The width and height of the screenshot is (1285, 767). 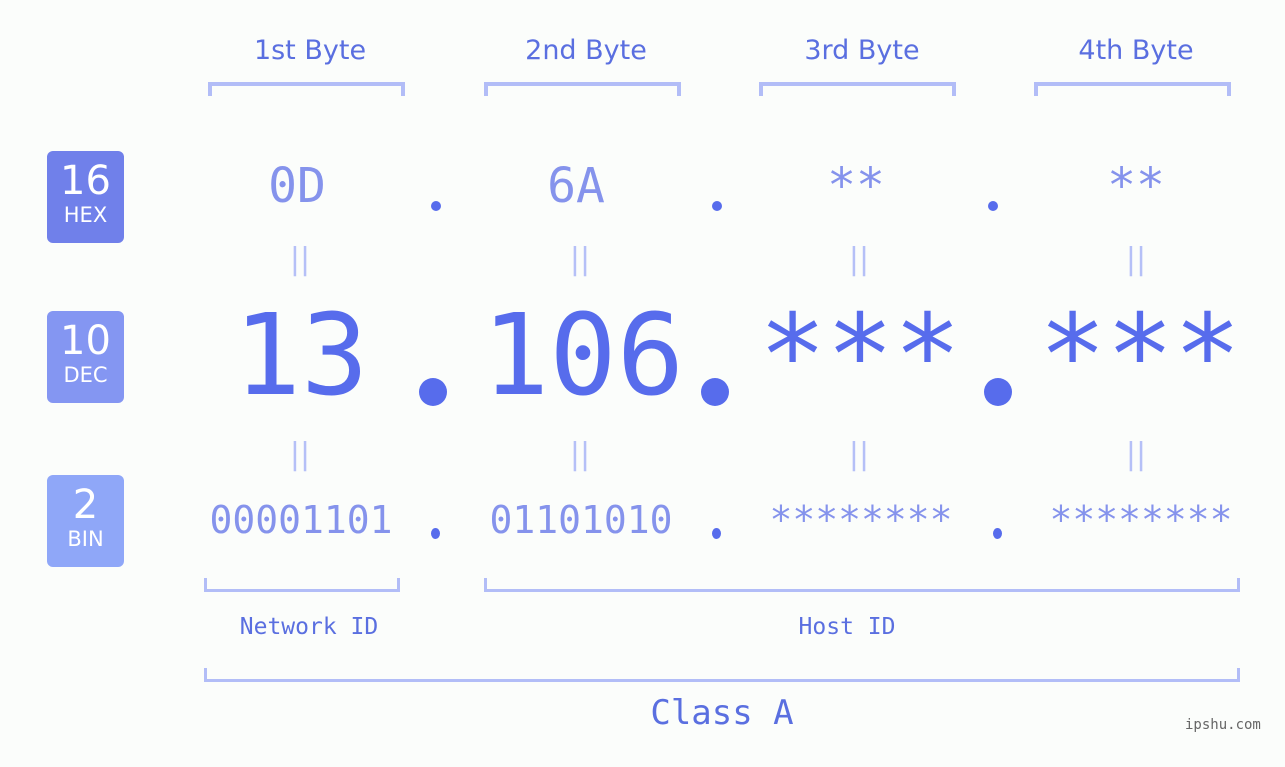 What do you see at coordinates (85, 341) in the screenshot?
I see `dec-badge-number: 10` at bounding box center [85, 341].